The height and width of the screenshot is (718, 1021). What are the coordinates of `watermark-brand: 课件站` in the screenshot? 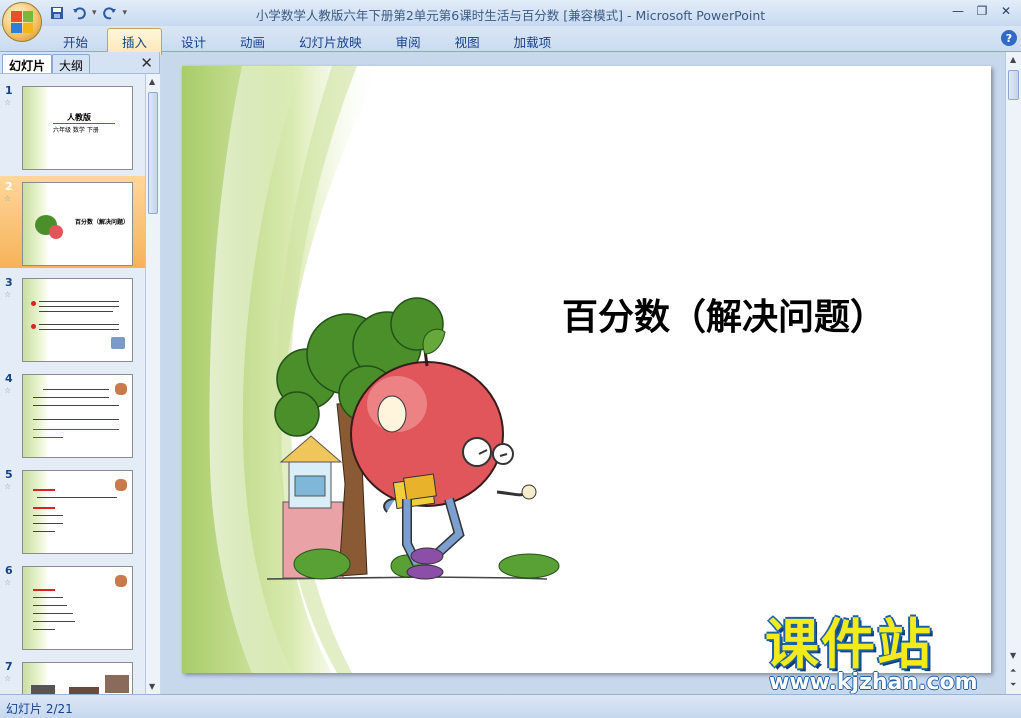 It's located at (849, 644).